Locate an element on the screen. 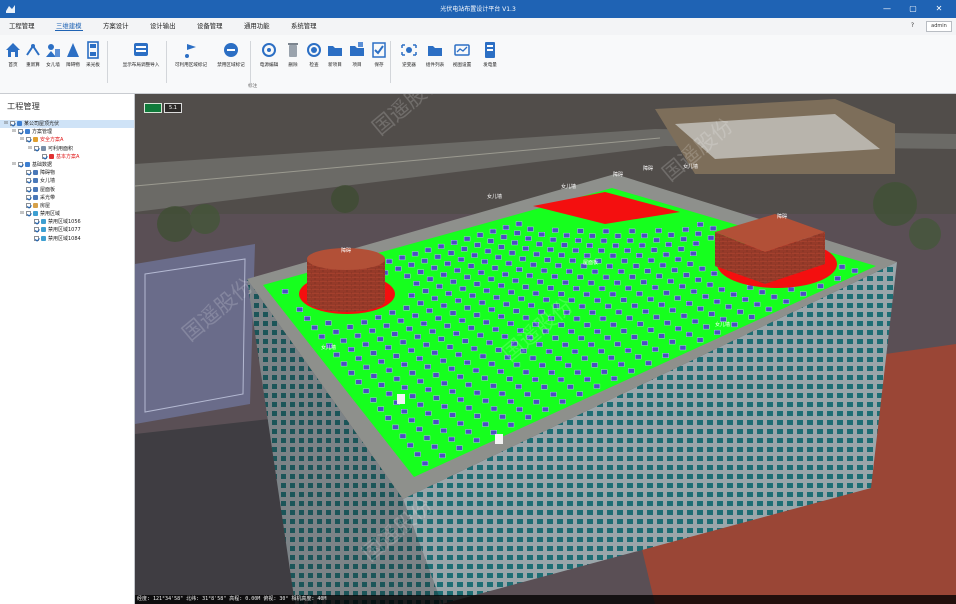  tree-node: 采光带 is located at coordinates (67, 198).